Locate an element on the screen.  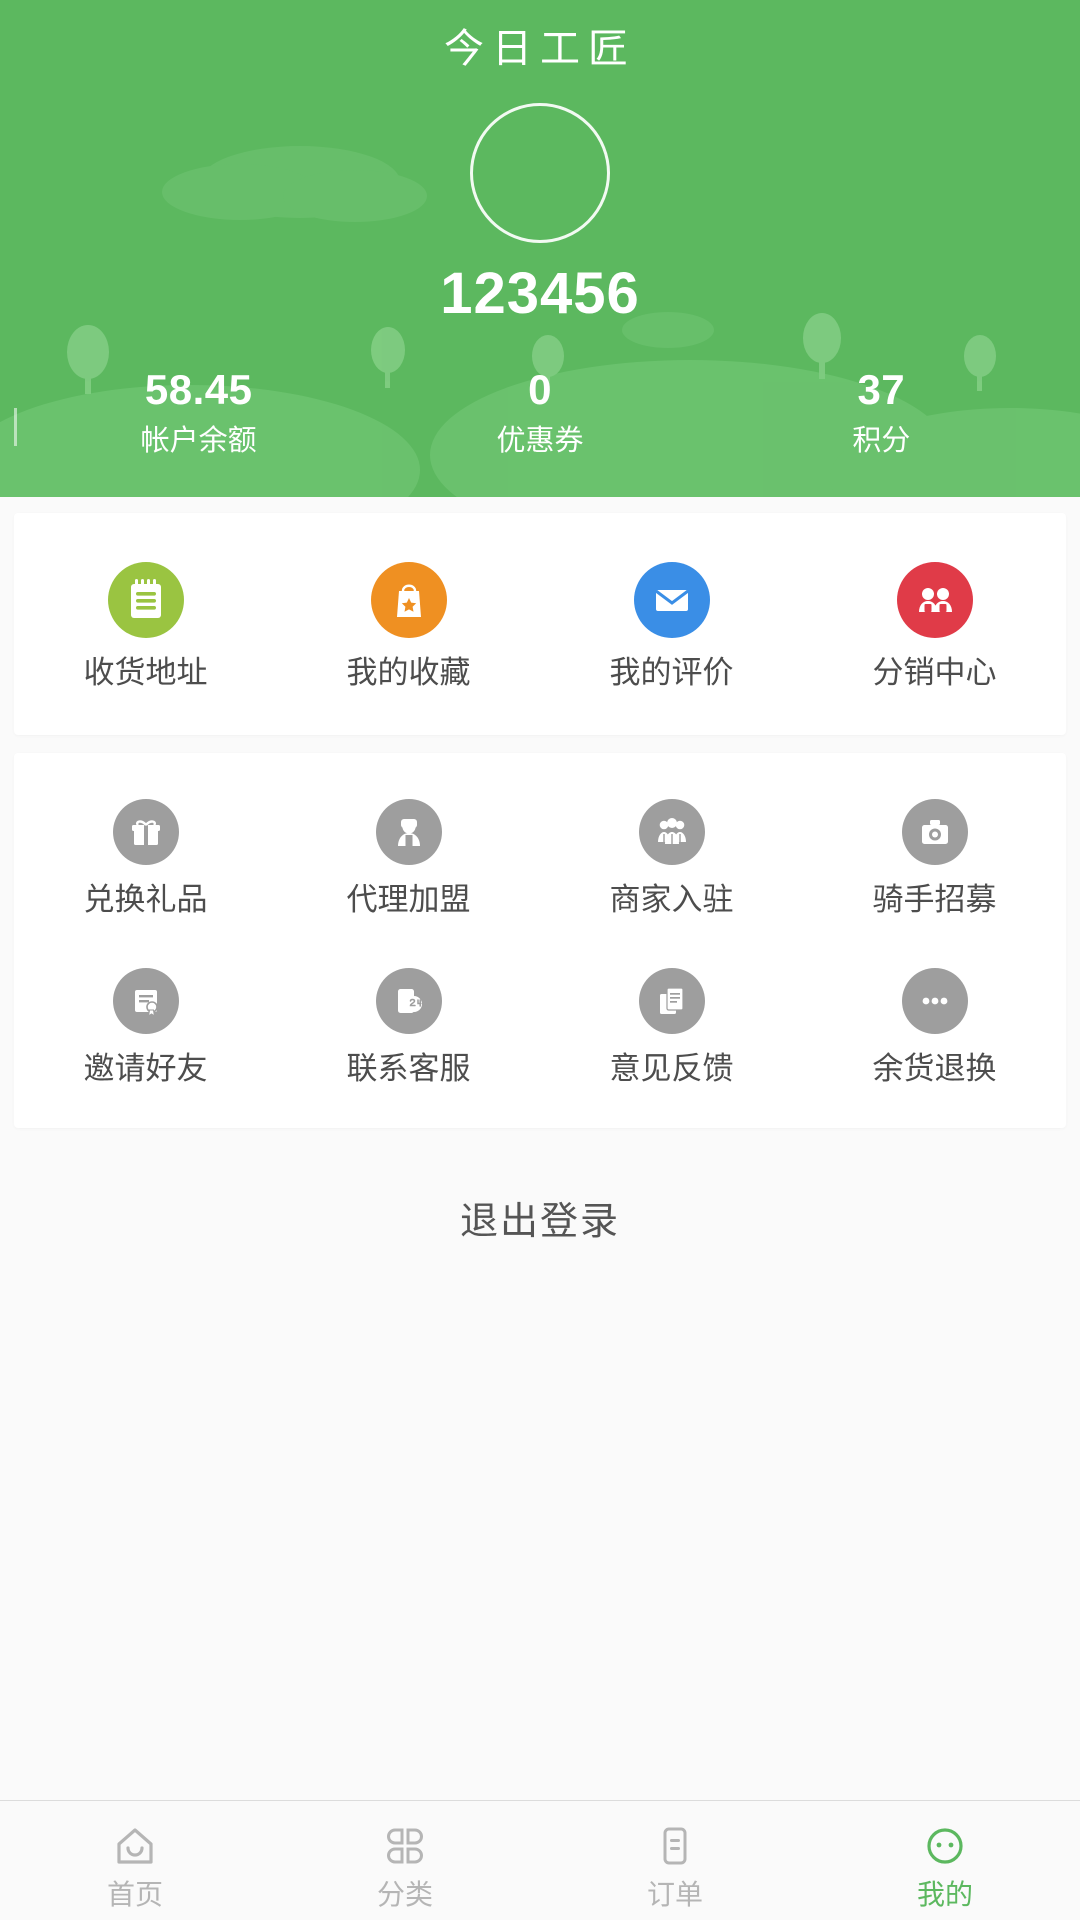
grid-categories-icon is located at coordinates (405, 1846).